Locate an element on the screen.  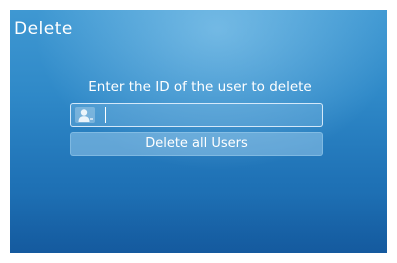
delete-all-users-button: Delete all Users is located at coordinates (196, 144).